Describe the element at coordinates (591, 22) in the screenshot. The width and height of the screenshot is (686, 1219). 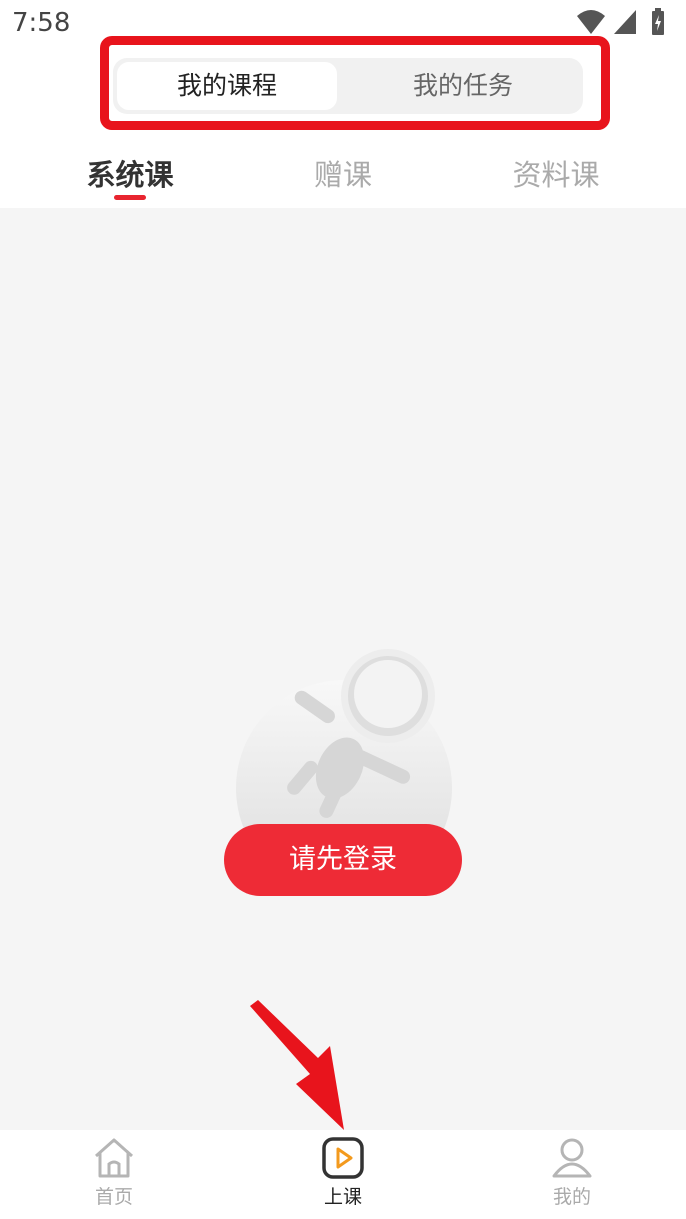
I see `wifi-icon` at that location.